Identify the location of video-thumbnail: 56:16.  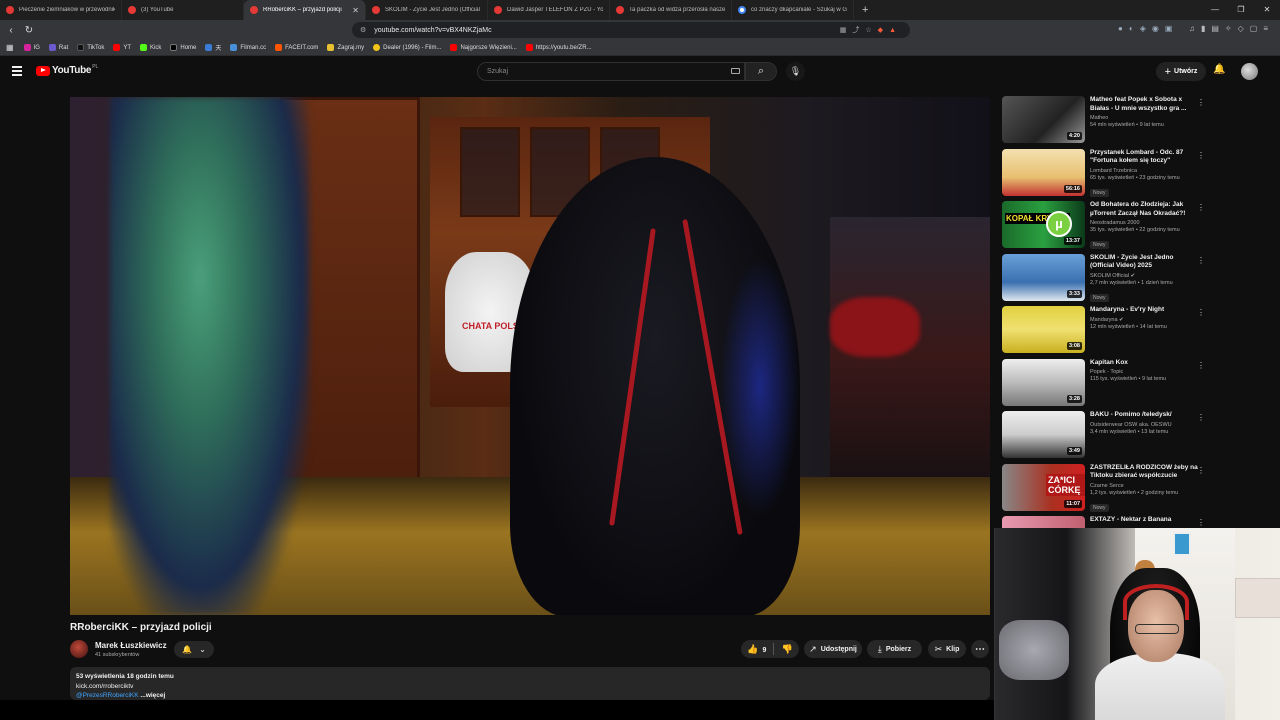
(1043, 172).